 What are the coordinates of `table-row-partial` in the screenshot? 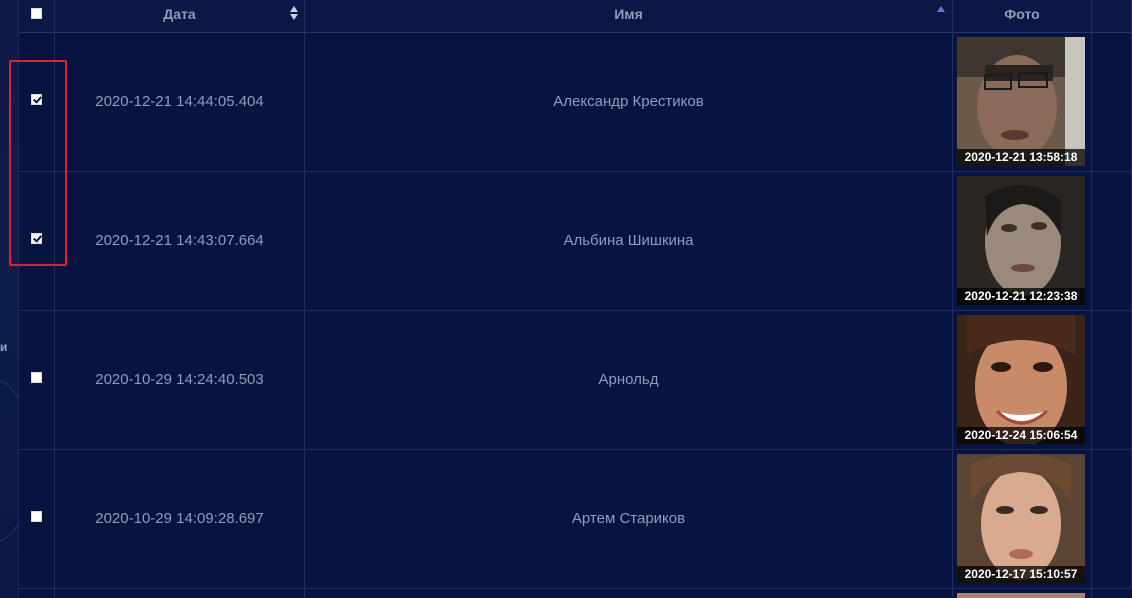 It's located at (575, 593).